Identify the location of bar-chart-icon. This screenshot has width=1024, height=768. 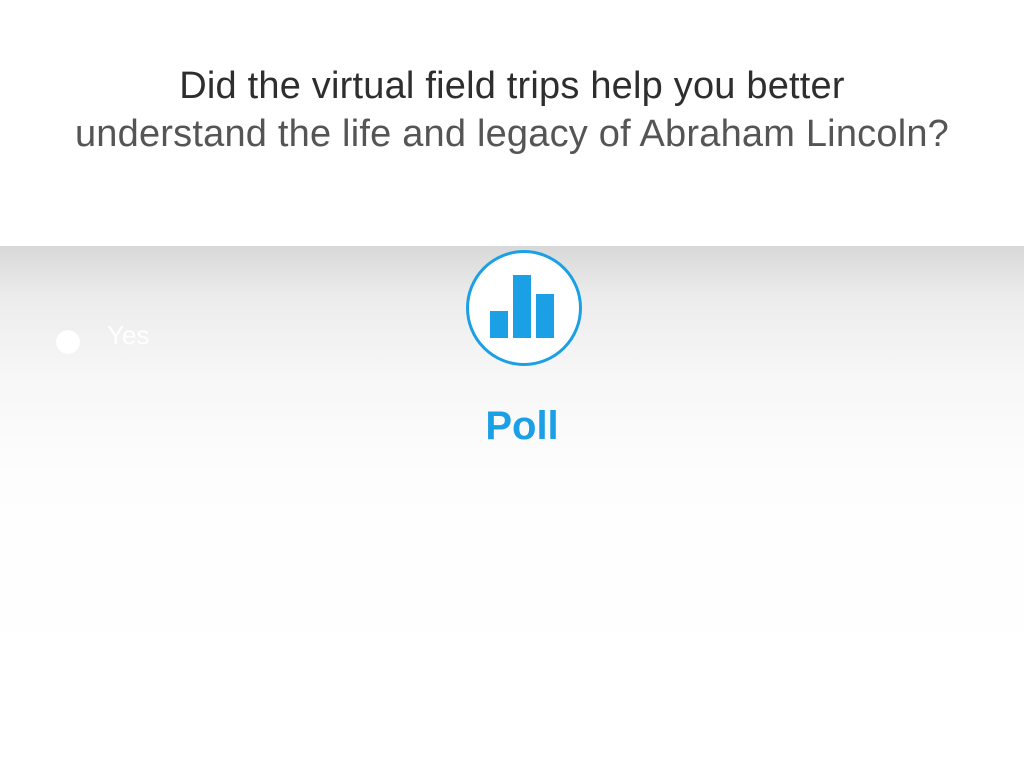
(524, 308).